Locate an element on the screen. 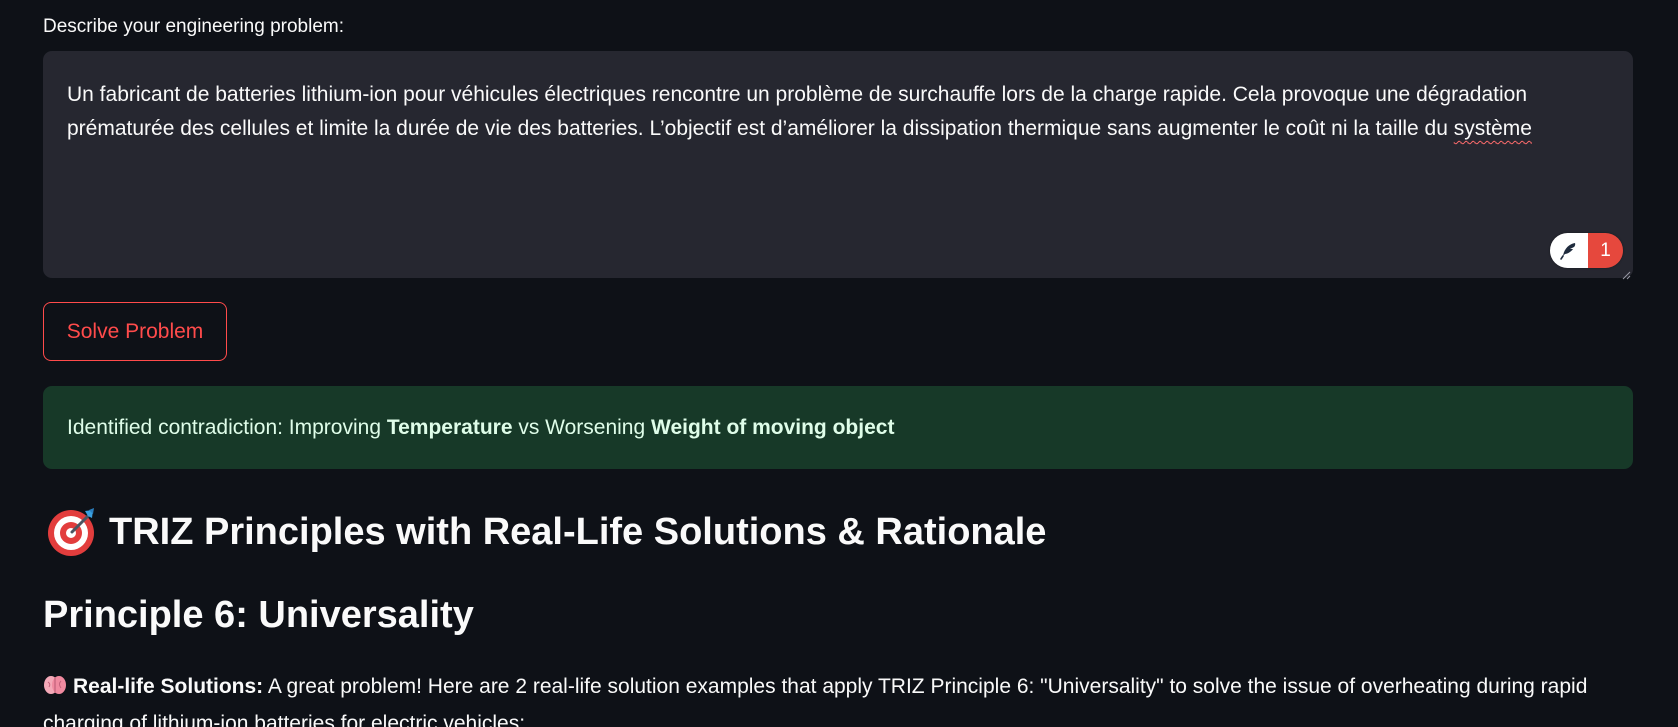  brain-icon is located at coordinates (55, 685).